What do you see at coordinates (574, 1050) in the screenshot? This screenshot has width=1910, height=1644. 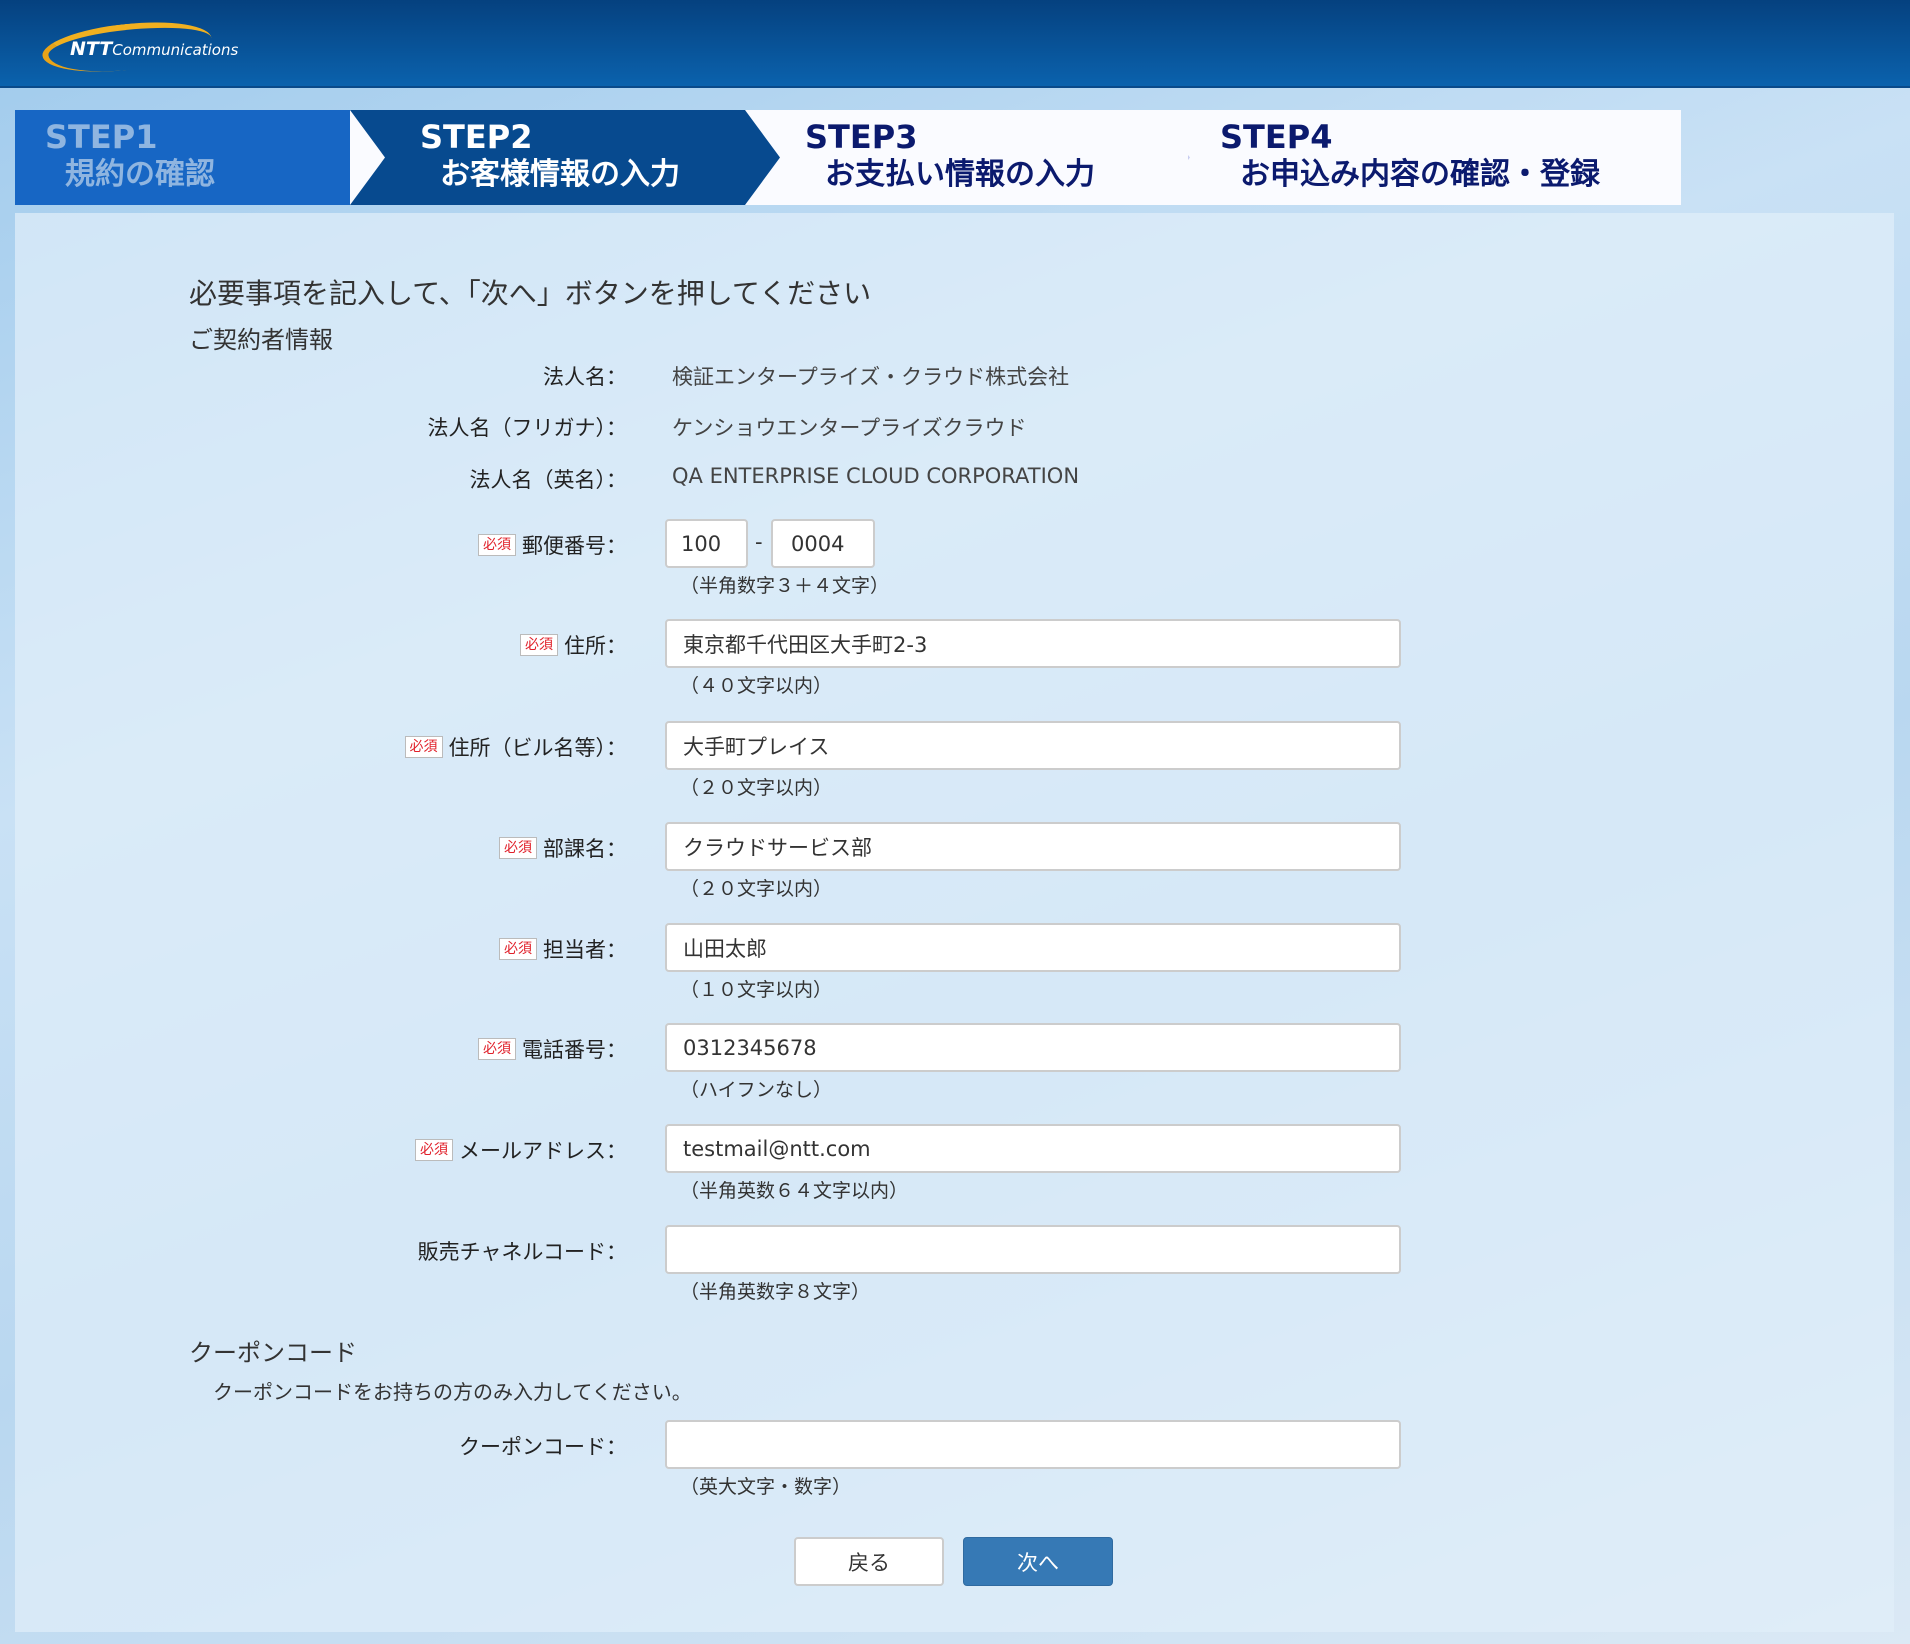 I see `phone-label: 電話番号：` at bounding box center [574, 1050].